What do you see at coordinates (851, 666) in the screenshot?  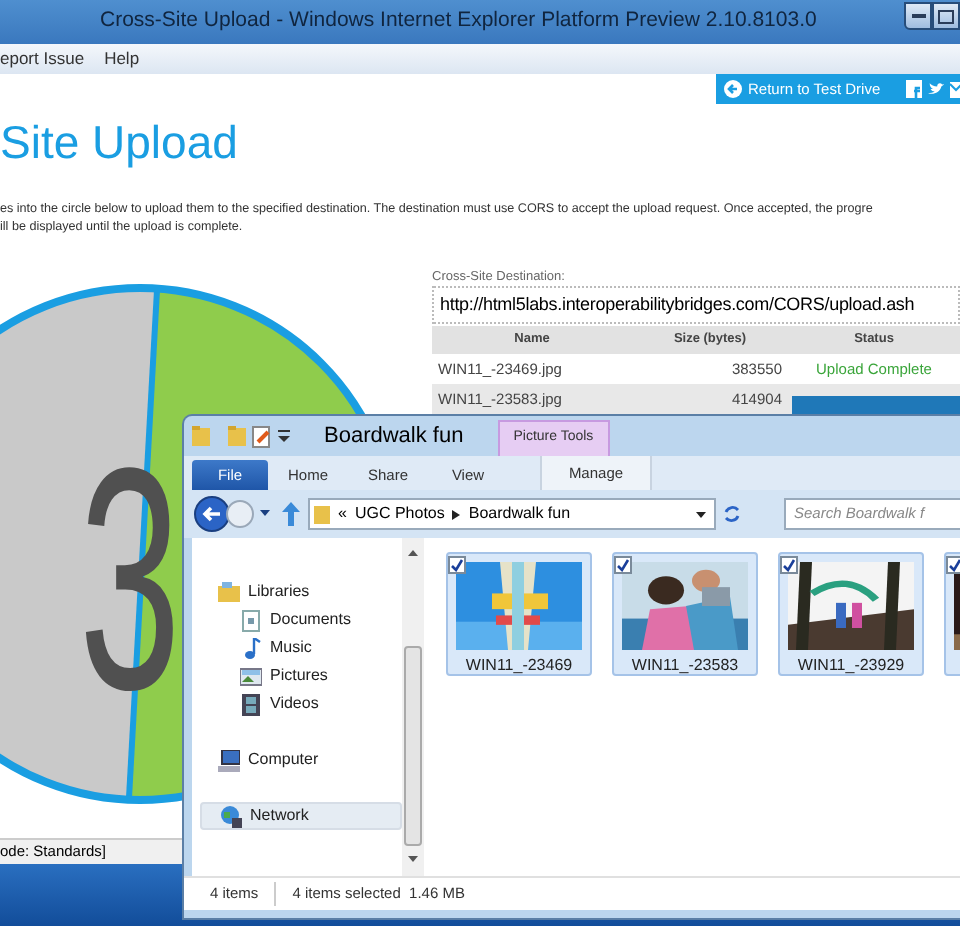 I see `file-name: WIN11_-23929` at bounding box center [851, 666].